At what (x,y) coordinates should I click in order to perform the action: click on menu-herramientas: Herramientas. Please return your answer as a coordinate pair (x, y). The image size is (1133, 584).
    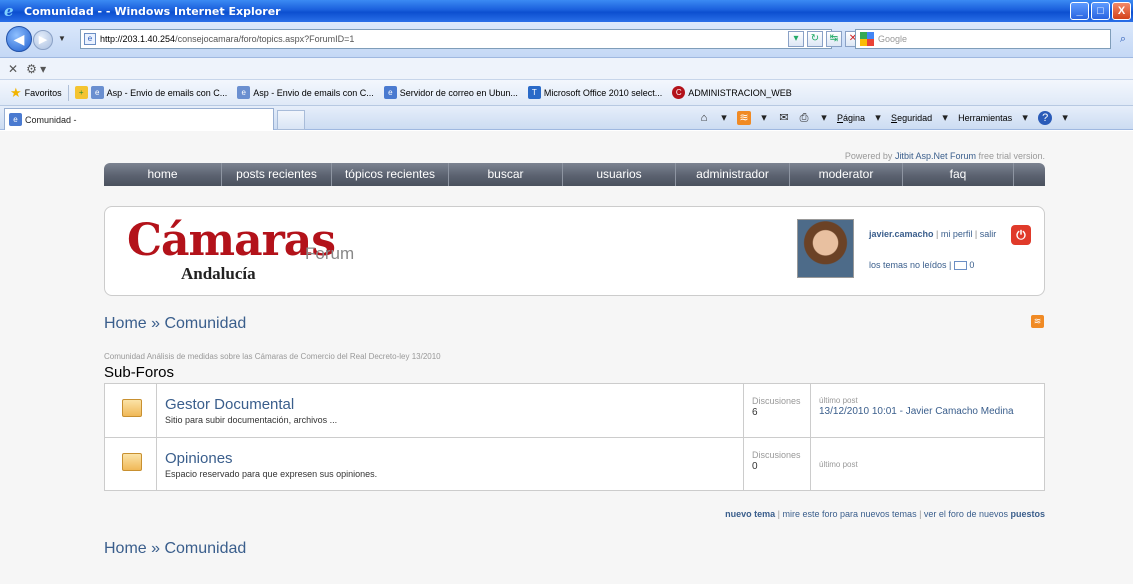
    Looking at the image, I should click on (985, 118).